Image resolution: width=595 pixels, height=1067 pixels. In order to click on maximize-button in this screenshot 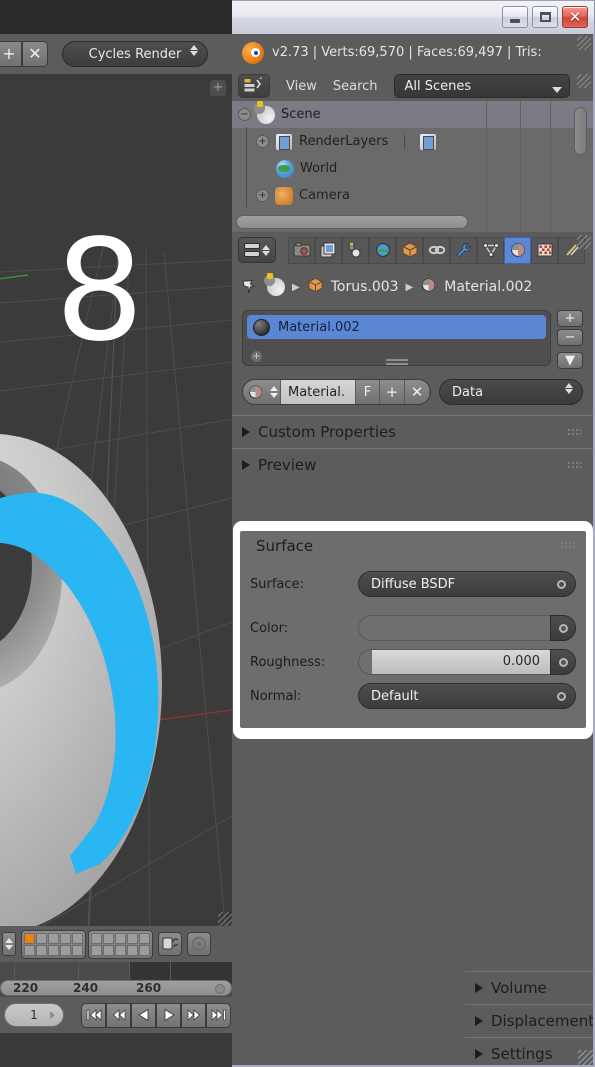, I will do `click(545, 17)`.